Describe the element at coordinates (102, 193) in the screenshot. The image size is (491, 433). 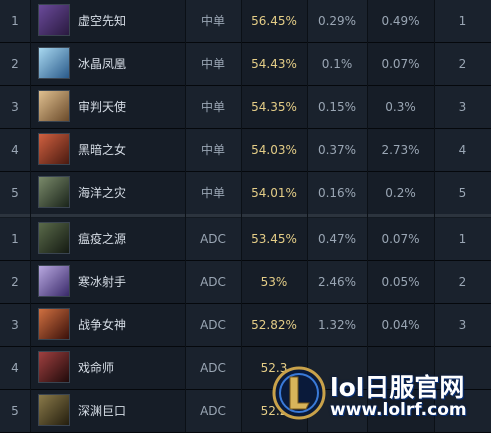
I see `champion-name: 海洋之灾` at that location.